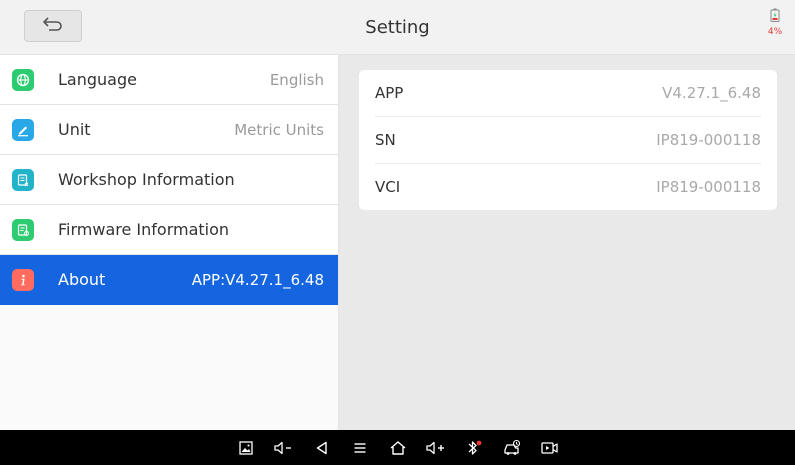  What do you see at coordinates (97, 79) in the screenshot?
I see `sidebar-item-label: Language` at bounding box center [97, 79].